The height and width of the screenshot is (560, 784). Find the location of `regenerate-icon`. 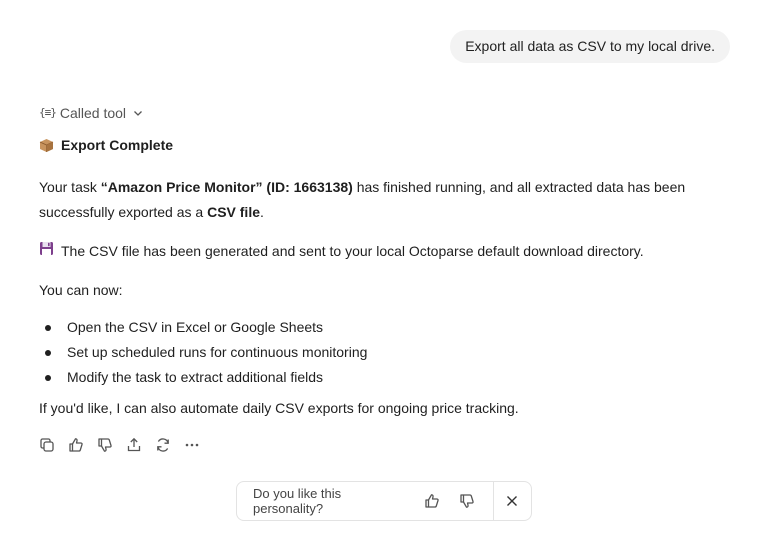

regenerate-icon is located at coordinates (163, 445).